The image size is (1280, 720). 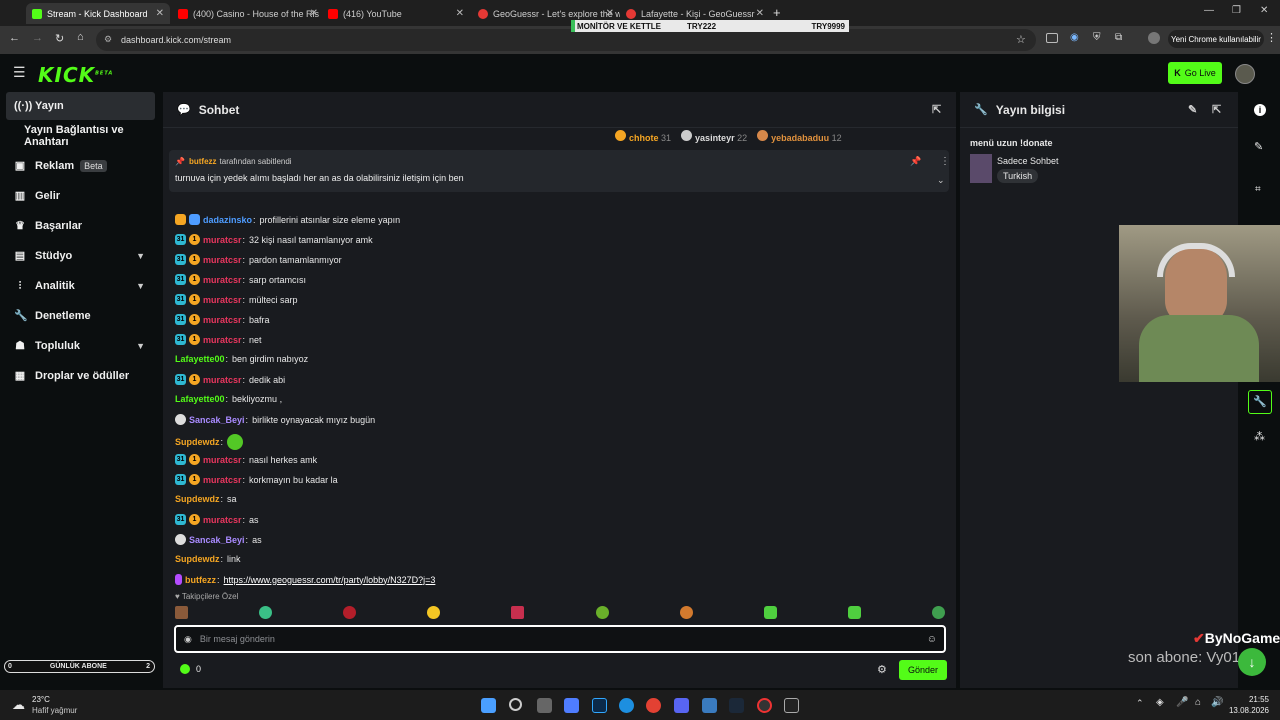 I want to click on wrench-tool-icon: 🔧, so click(x=1260, y=402).